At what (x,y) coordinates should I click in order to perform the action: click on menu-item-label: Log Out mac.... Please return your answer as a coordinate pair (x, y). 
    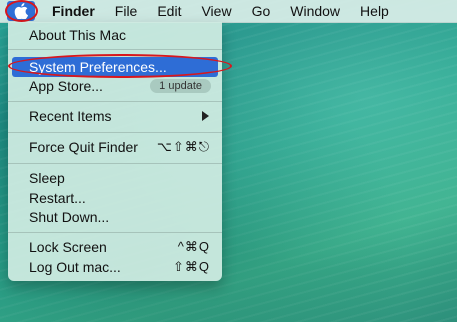
    Looking at the image, I should click on (75, 267).